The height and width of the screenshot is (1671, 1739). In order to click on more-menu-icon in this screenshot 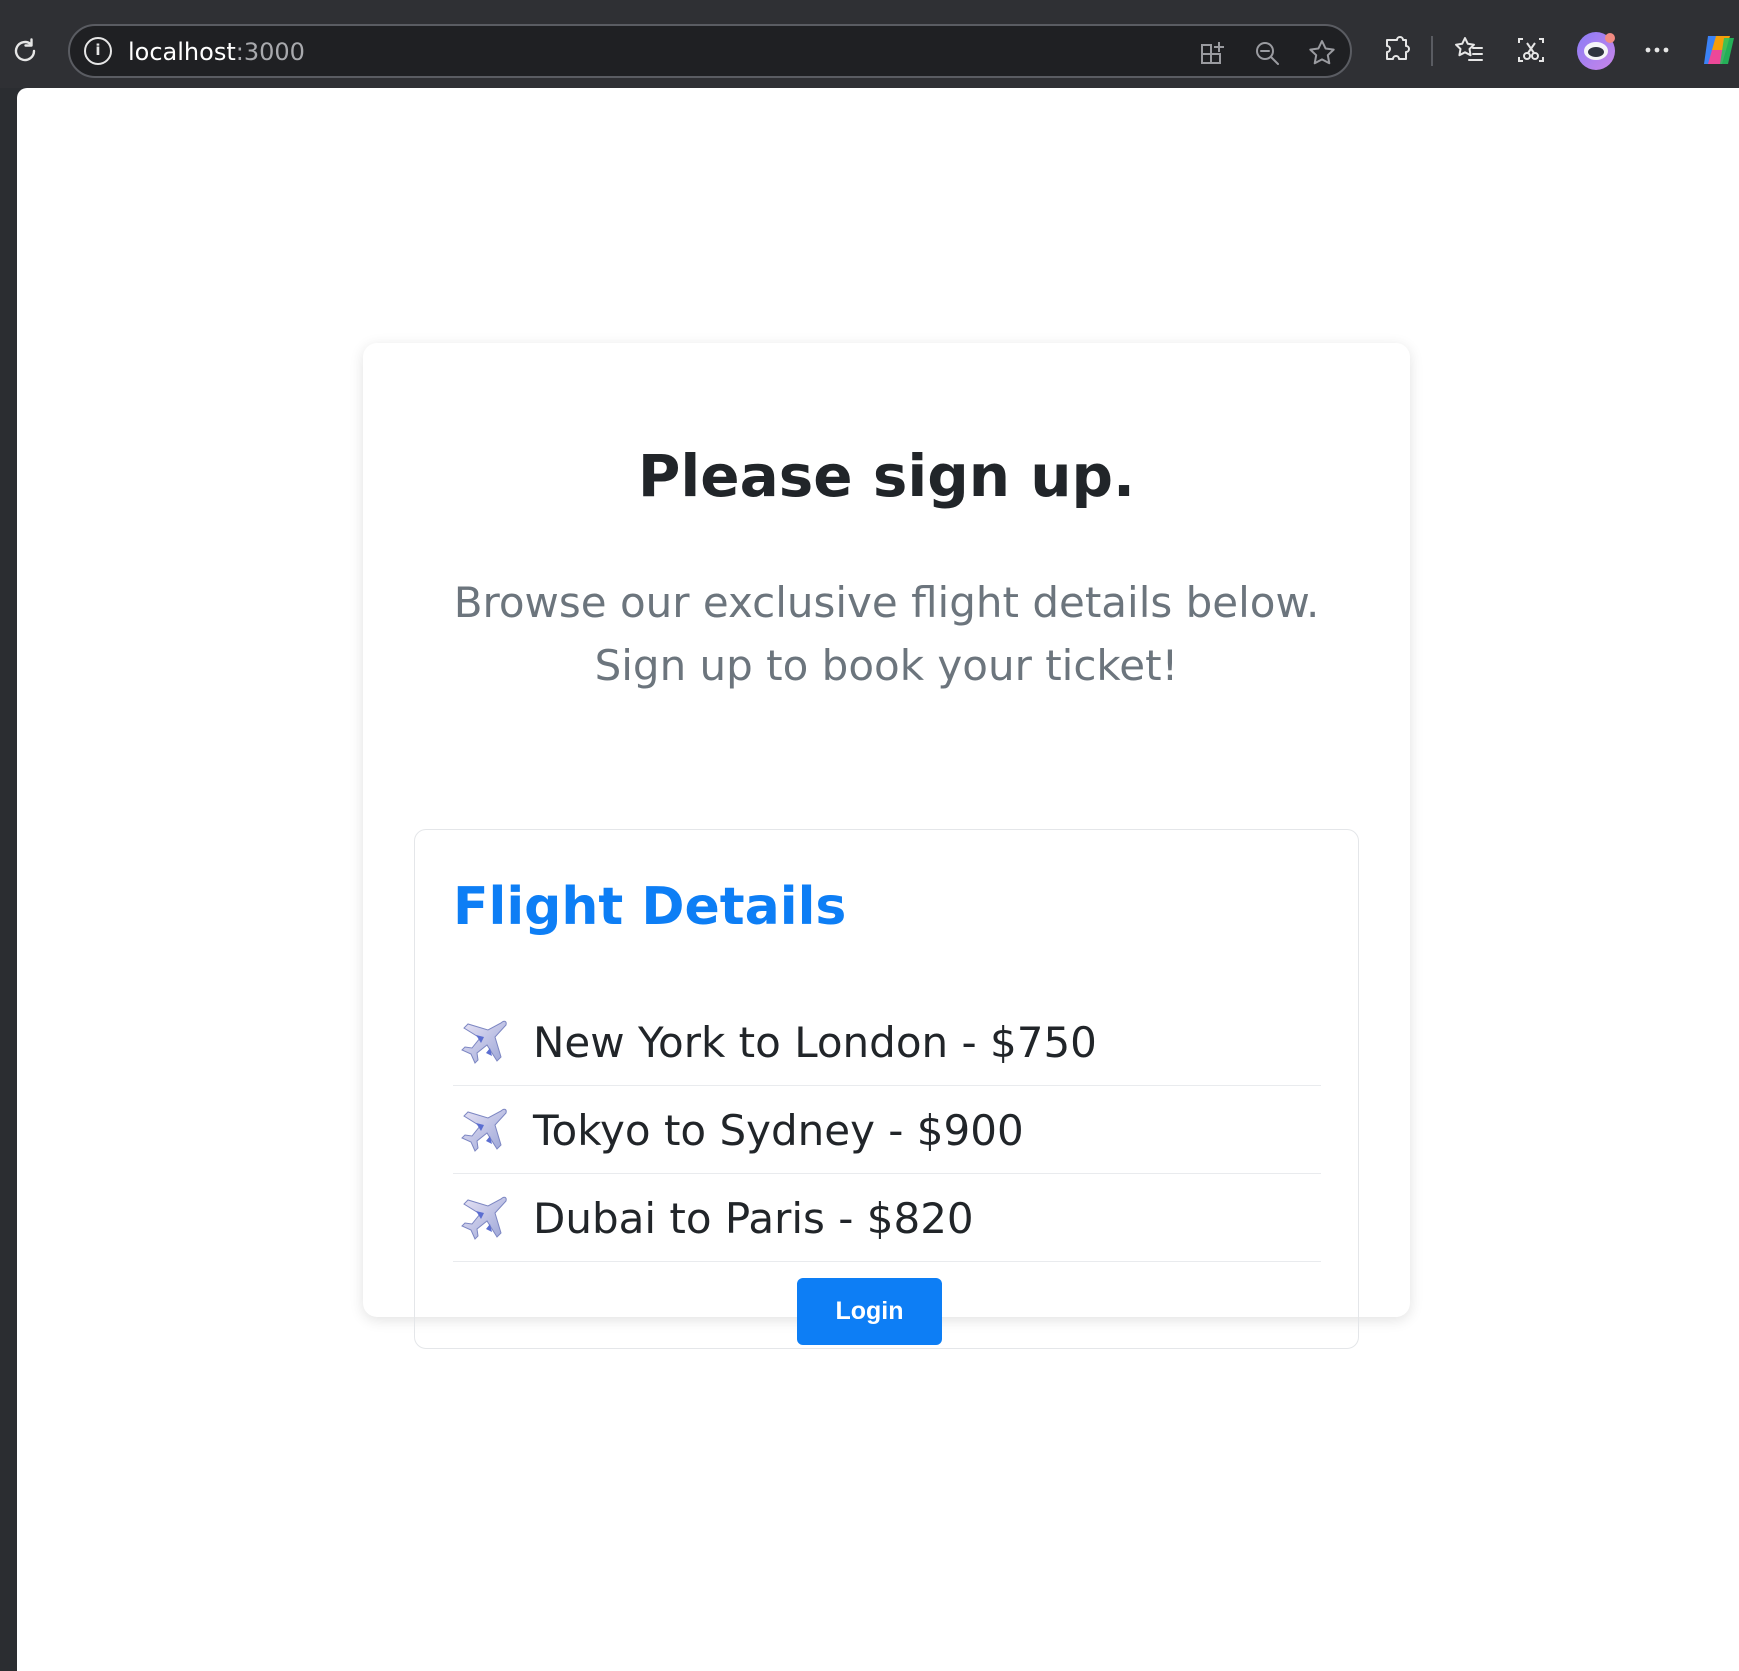, I will do `click(1657, 50)`.